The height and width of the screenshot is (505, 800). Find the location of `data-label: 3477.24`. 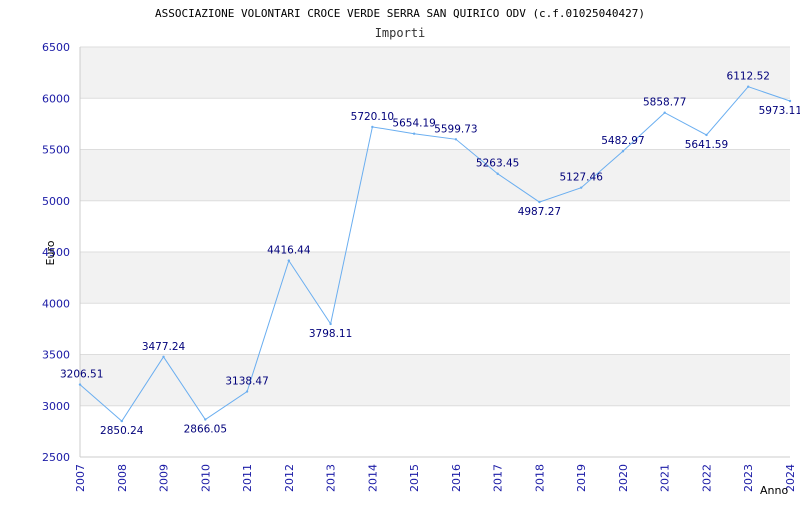

data-label: 3477.24 is located at coordinates (164, 347).